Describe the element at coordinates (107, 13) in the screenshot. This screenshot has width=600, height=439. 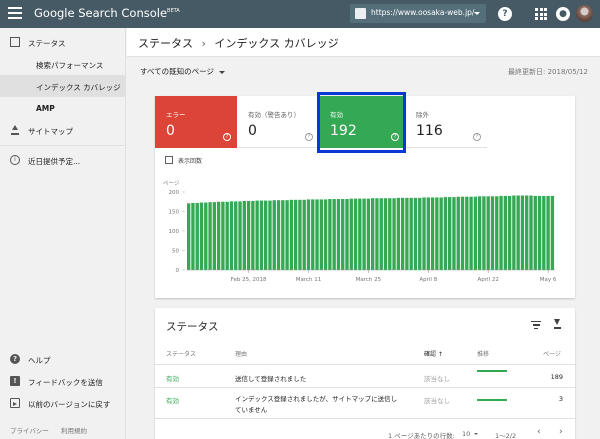
I see `brand-logo: Google Search ConsoleBETA` at that location.